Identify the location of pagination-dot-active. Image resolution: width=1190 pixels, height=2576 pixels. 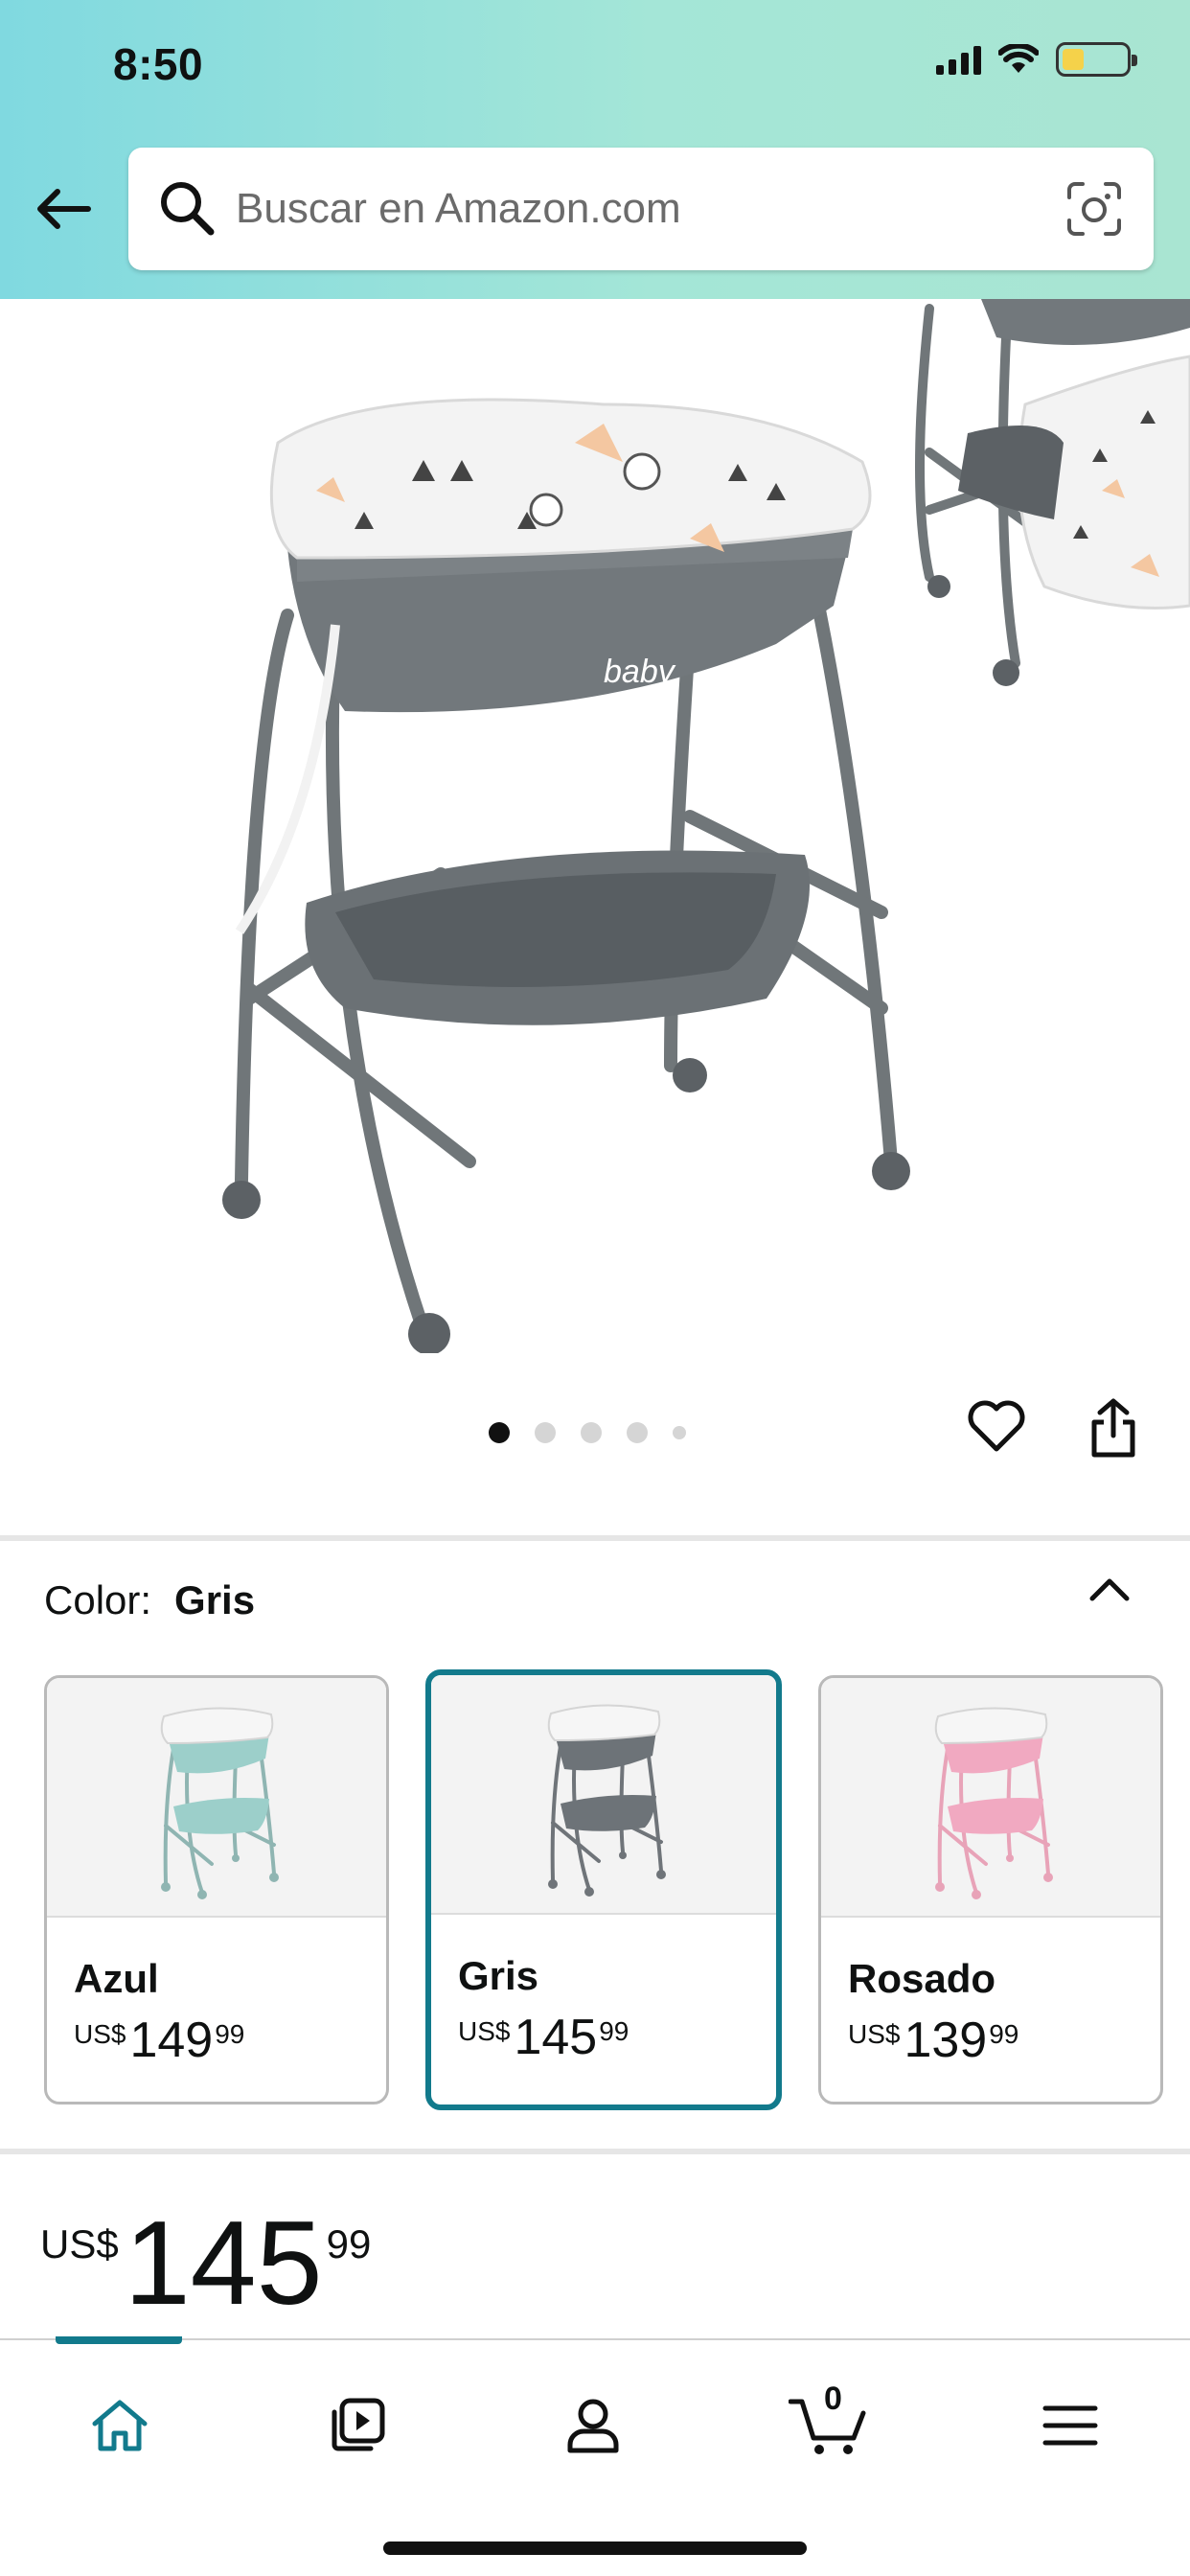
(500, 1433).